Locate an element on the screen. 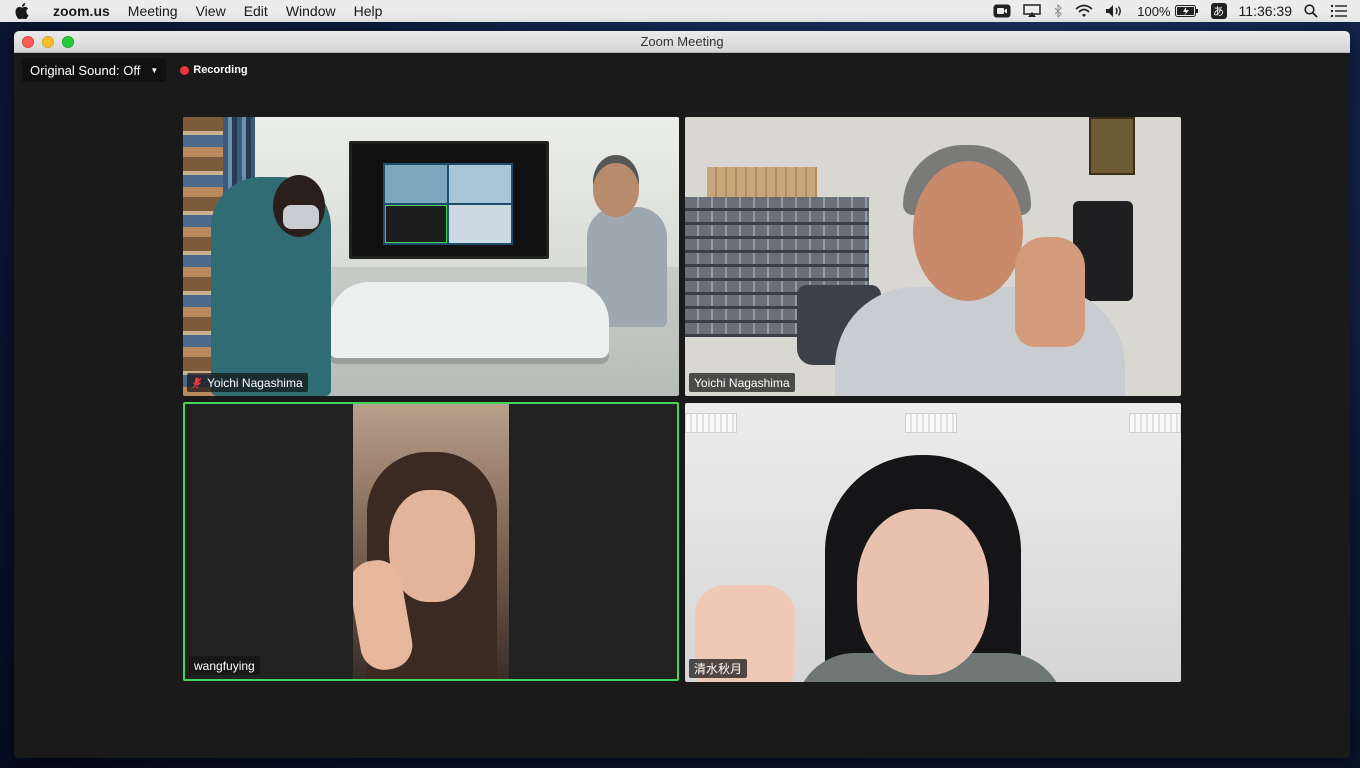  participant-name: 清水秋月 is located at coordinates (718, 669).